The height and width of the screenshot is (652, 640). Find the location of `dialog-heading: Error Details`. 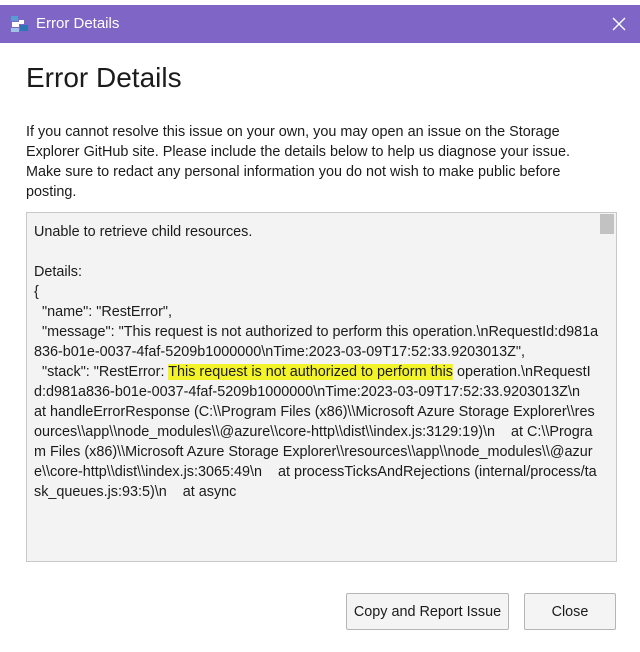

dialog-heading: Error Details is located at coordinates (104, 77).